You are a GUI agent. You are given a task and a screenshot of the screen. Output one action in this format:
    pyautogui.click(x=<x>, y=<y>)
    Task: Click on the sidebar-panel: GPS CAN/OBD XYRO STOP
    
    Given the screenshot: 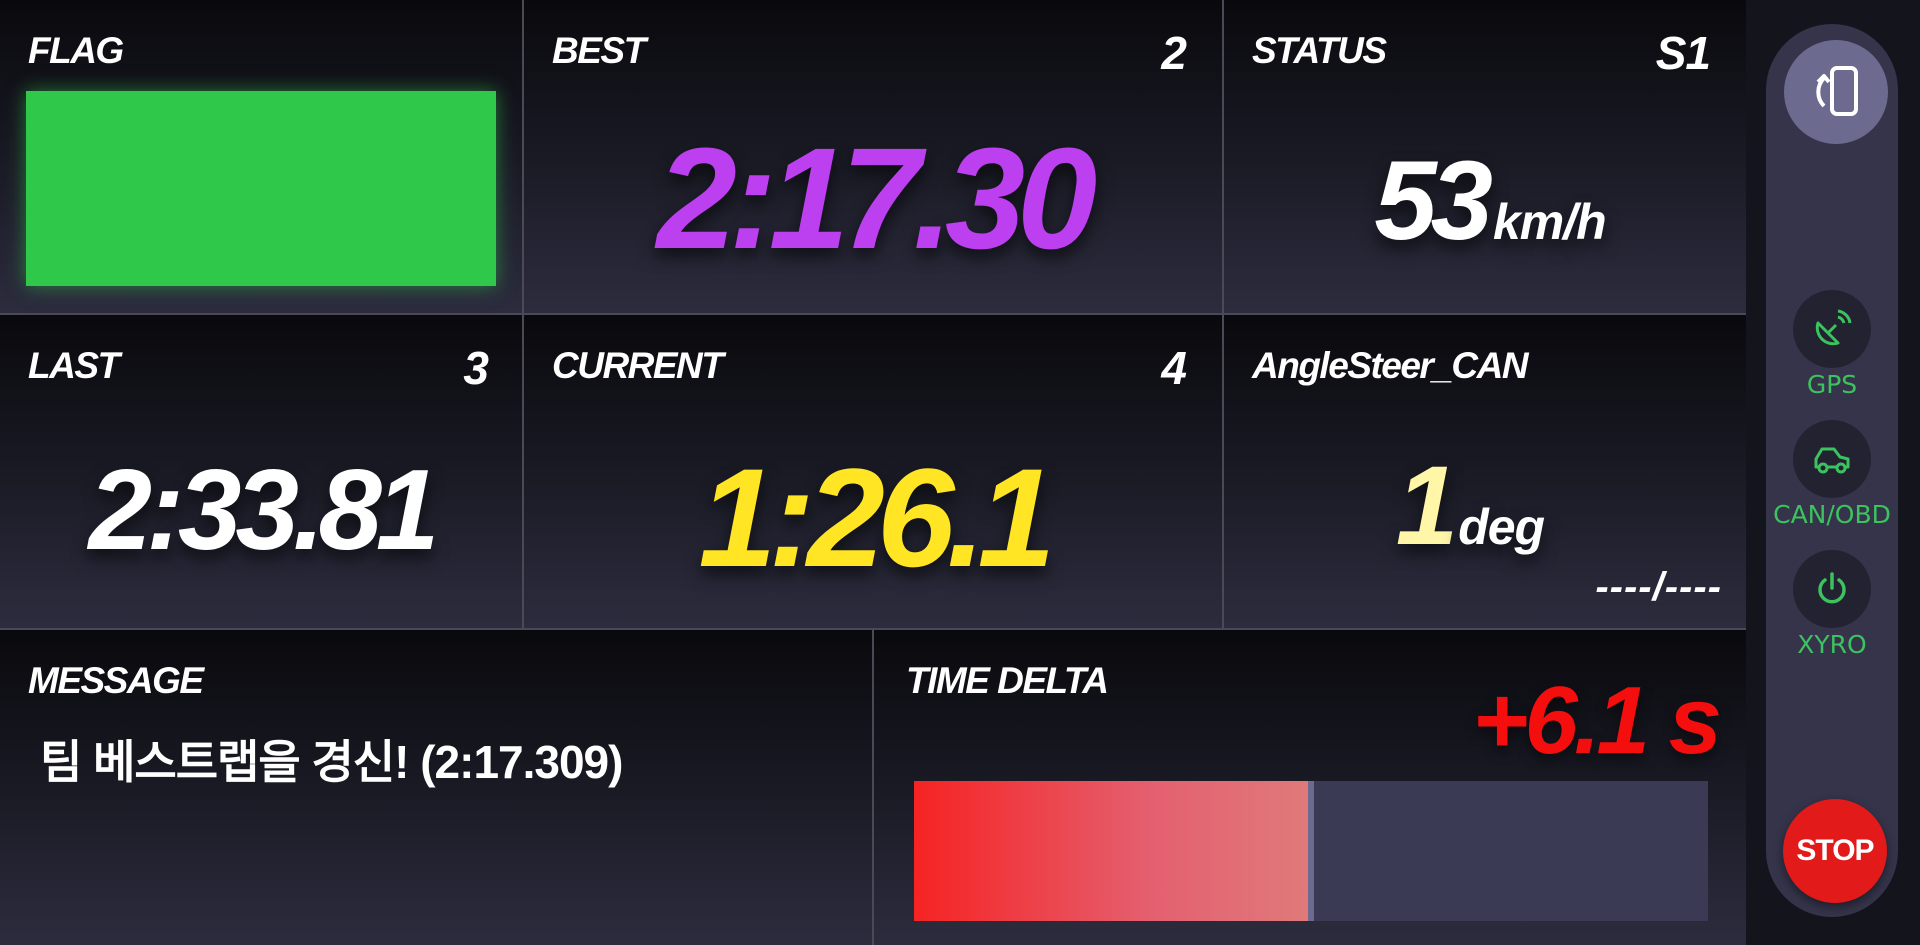 What is the action you would take?
    pyautogui.click(x=1832, y=470)
    